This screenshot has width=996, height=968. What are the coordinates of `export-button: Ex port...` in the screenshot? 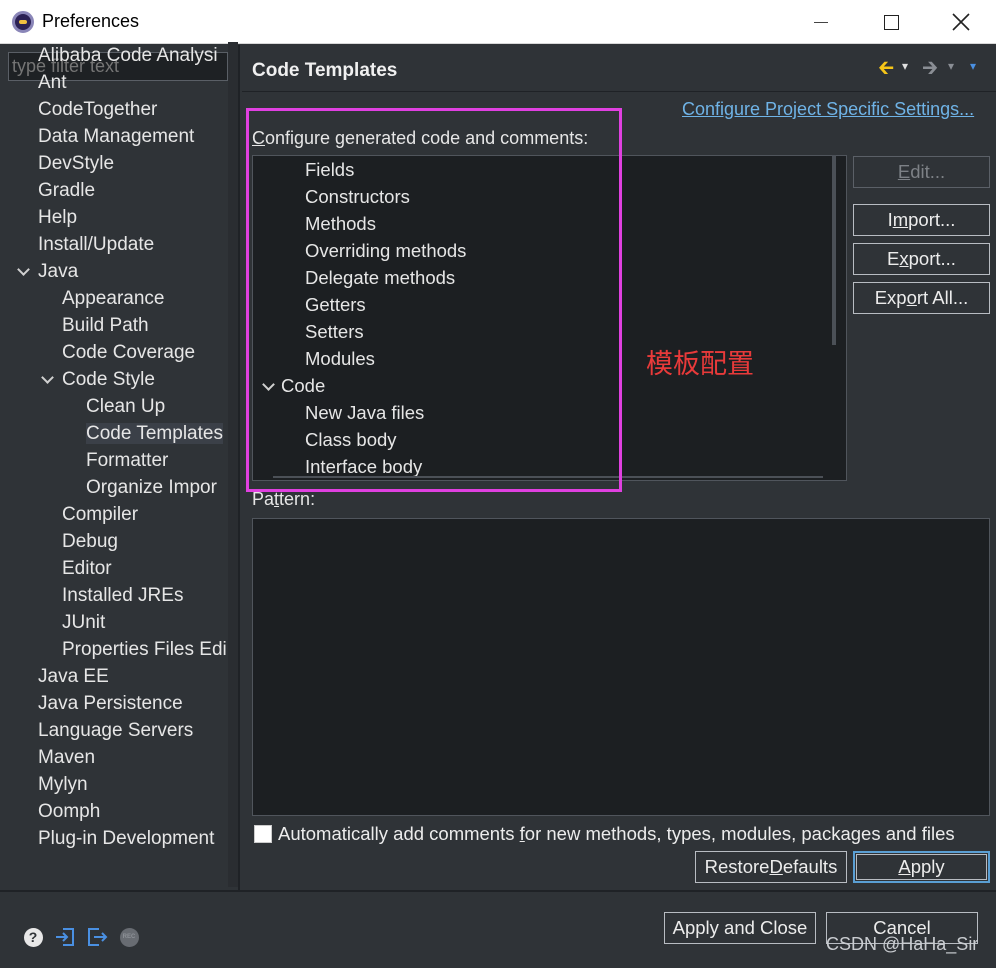 It's located at (921, 259).